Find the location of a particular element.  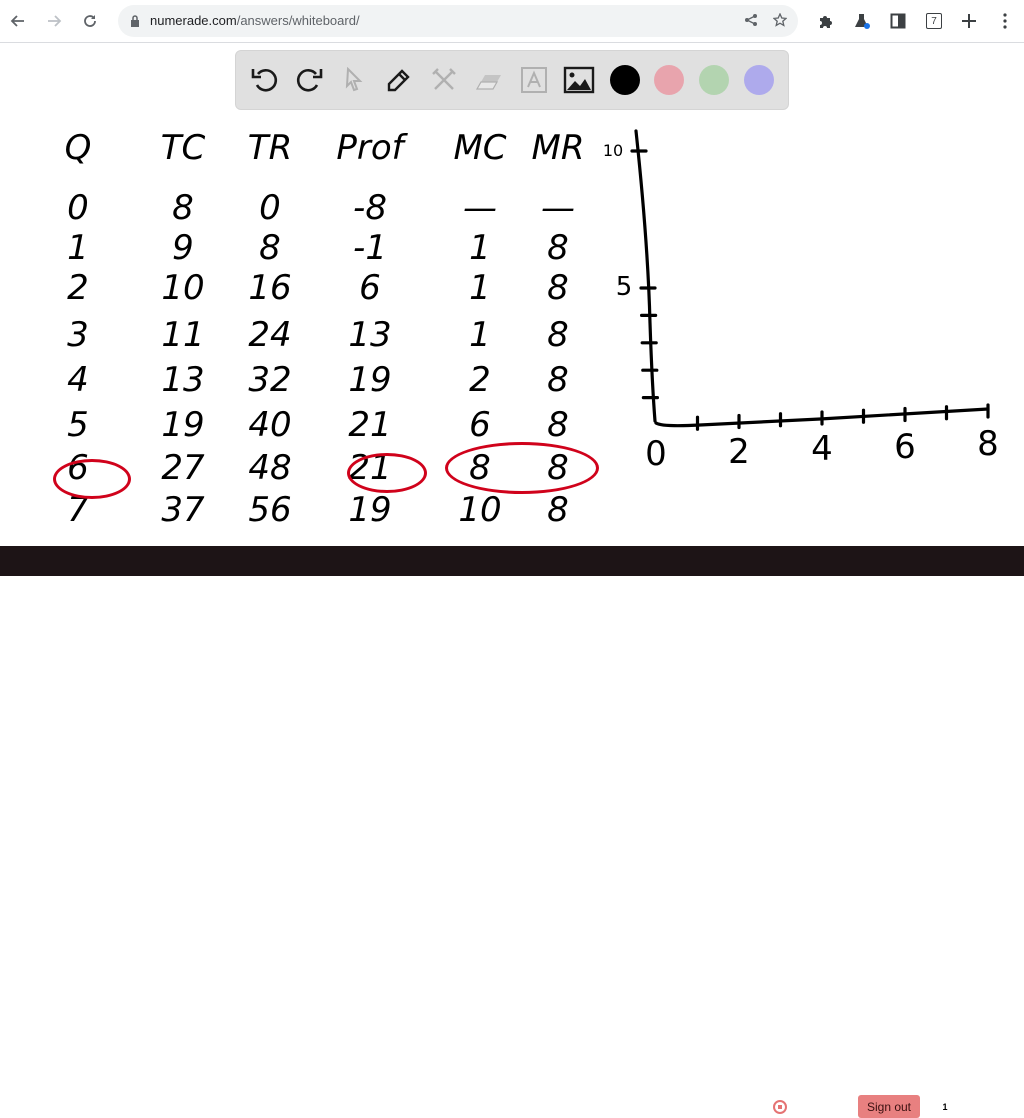

redo-icon is located at coordinates (309, 80).